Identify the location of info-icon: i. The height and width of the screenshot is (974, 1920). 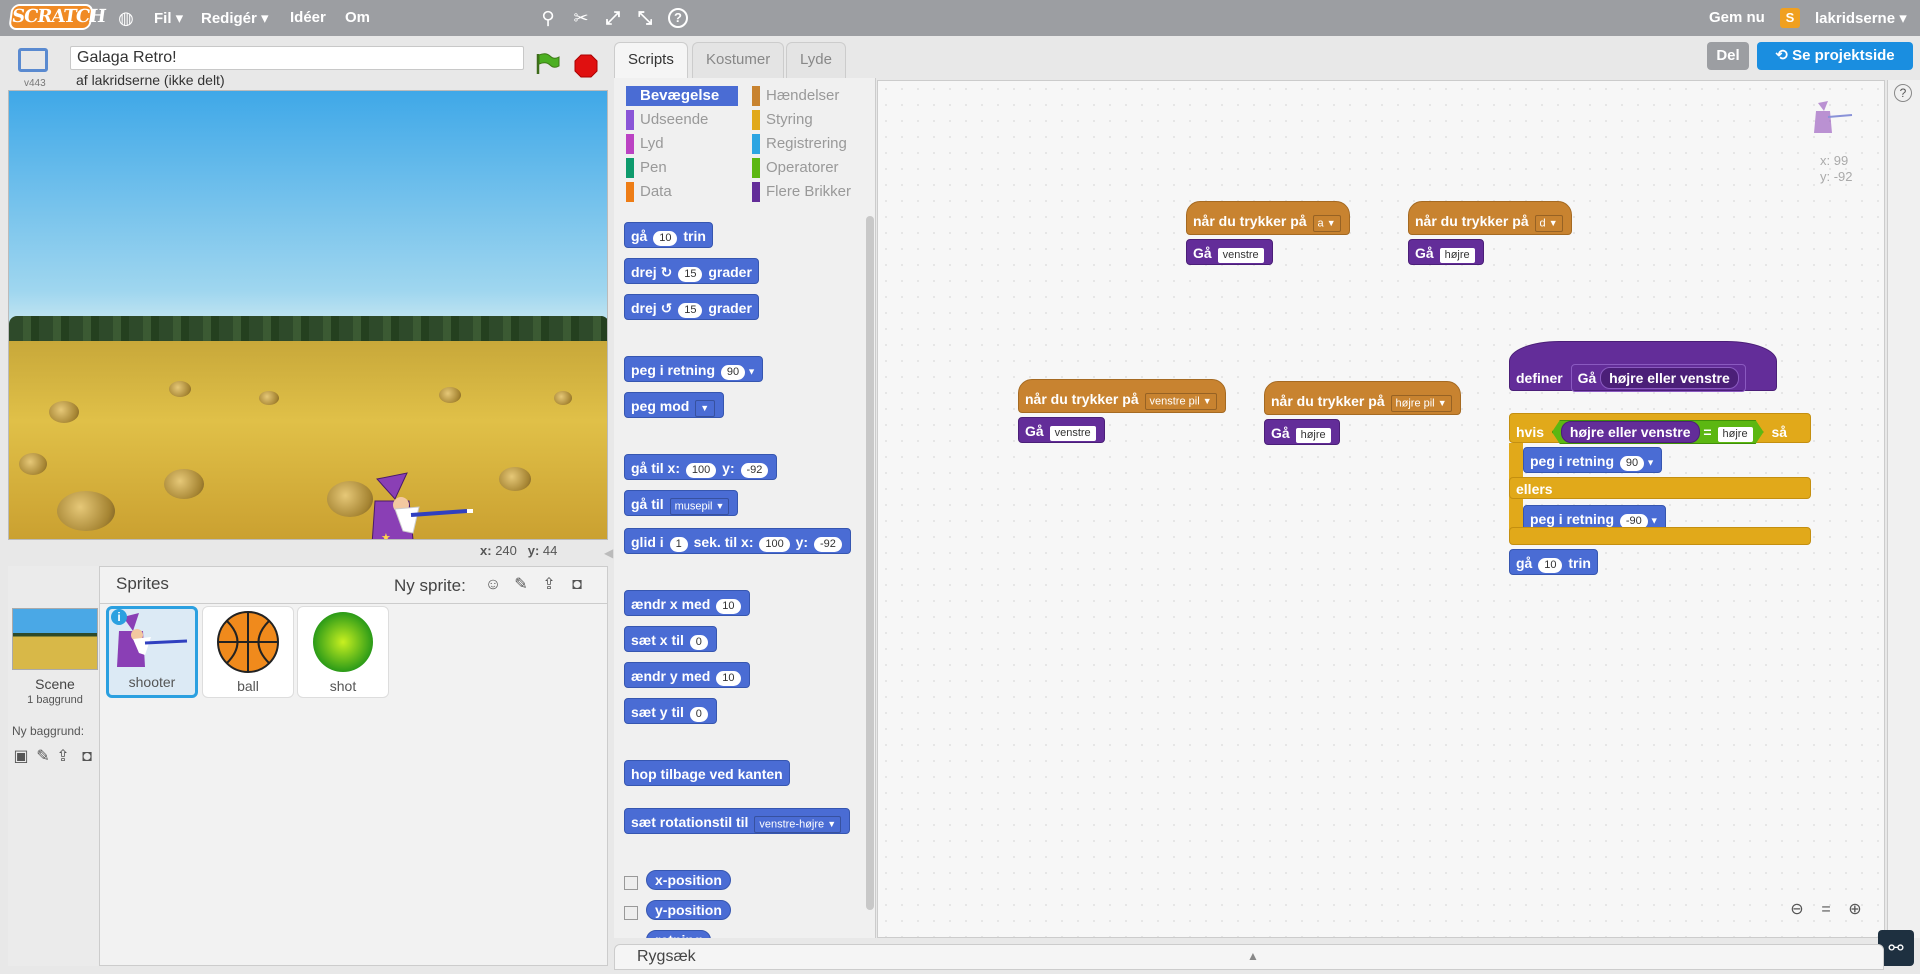
(119, 617).